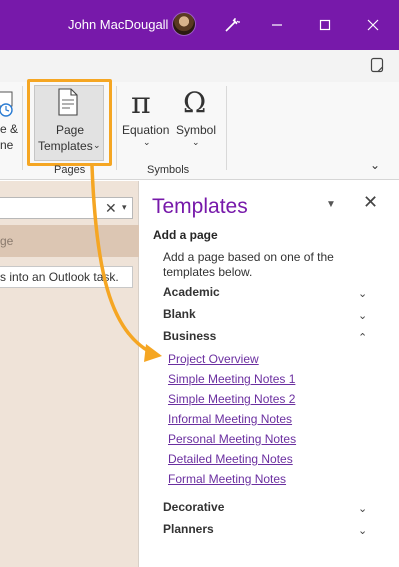 Image resolution: width=399 pixels, height=567 pixels. What do you see at coordinates (145, 130) in the screenshot?
I see `equation-button: Equation` at bounding box center [145, 130].